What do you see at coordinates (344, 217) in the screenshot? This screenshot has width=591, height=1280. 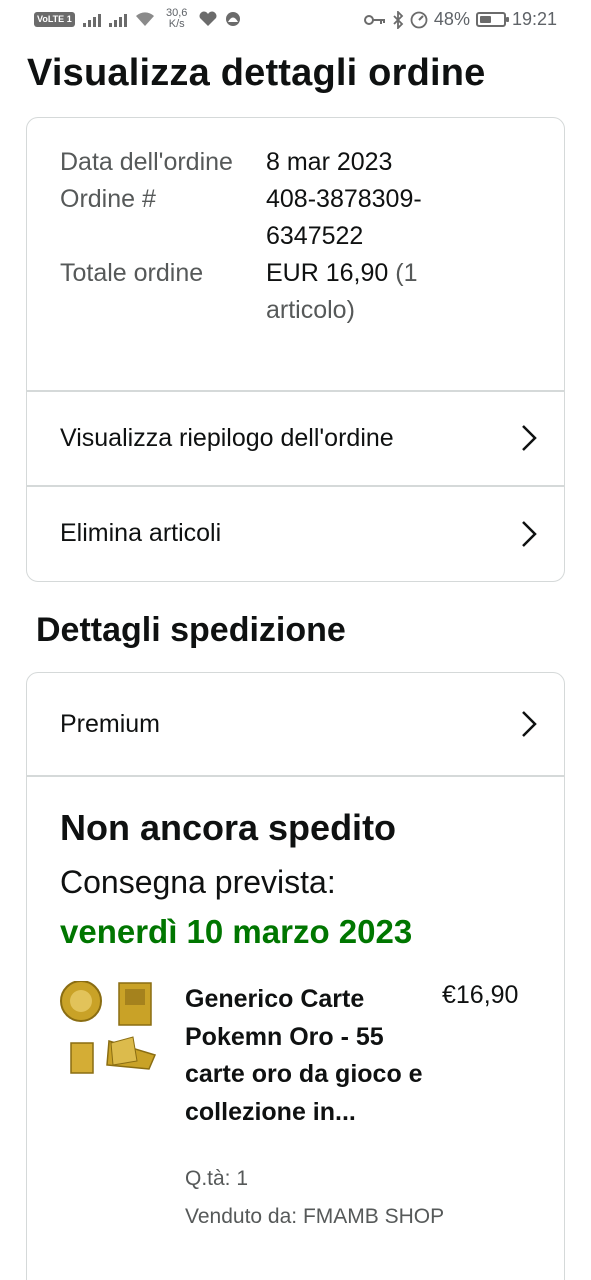 I see `order-number-value: 408-3878309-6347522` at bounding box center [344, 217].